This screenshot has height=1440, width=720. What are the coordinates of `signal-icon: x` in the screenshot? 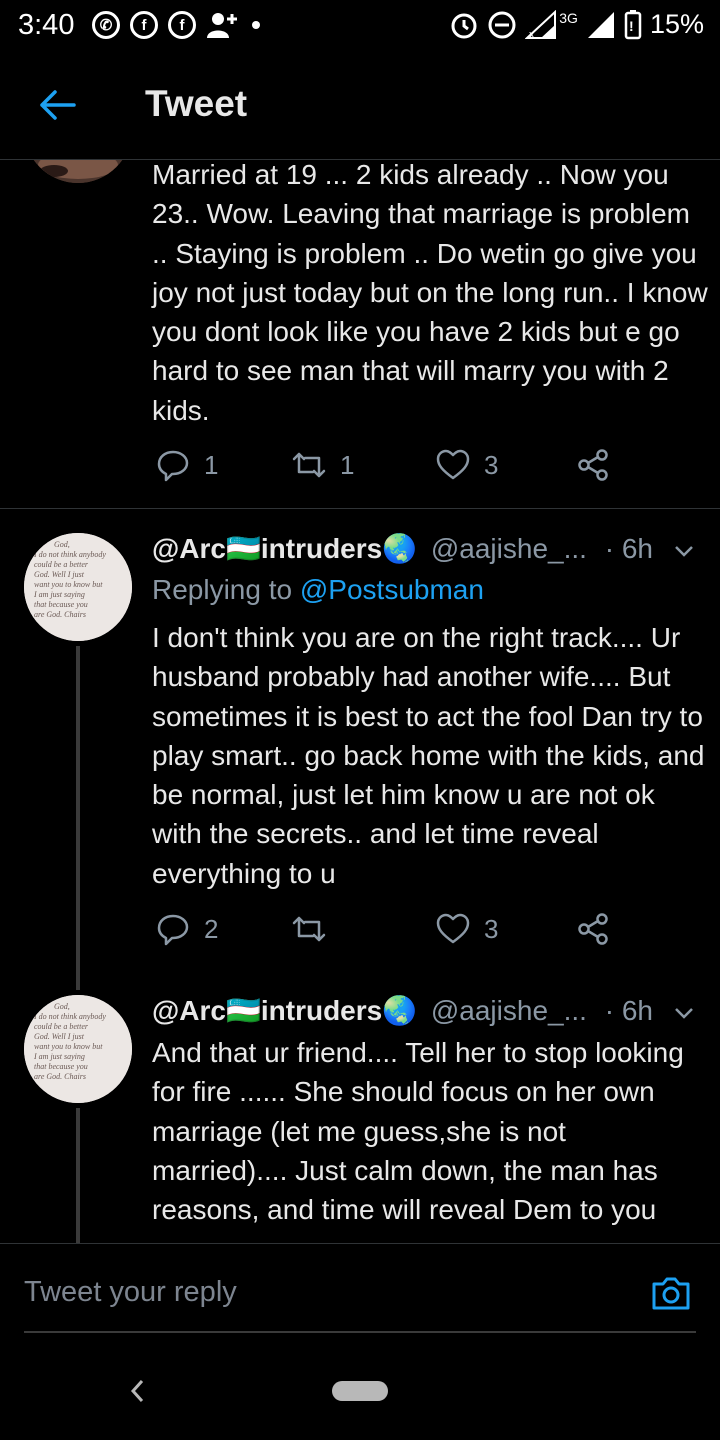 It's located at (541, 24).